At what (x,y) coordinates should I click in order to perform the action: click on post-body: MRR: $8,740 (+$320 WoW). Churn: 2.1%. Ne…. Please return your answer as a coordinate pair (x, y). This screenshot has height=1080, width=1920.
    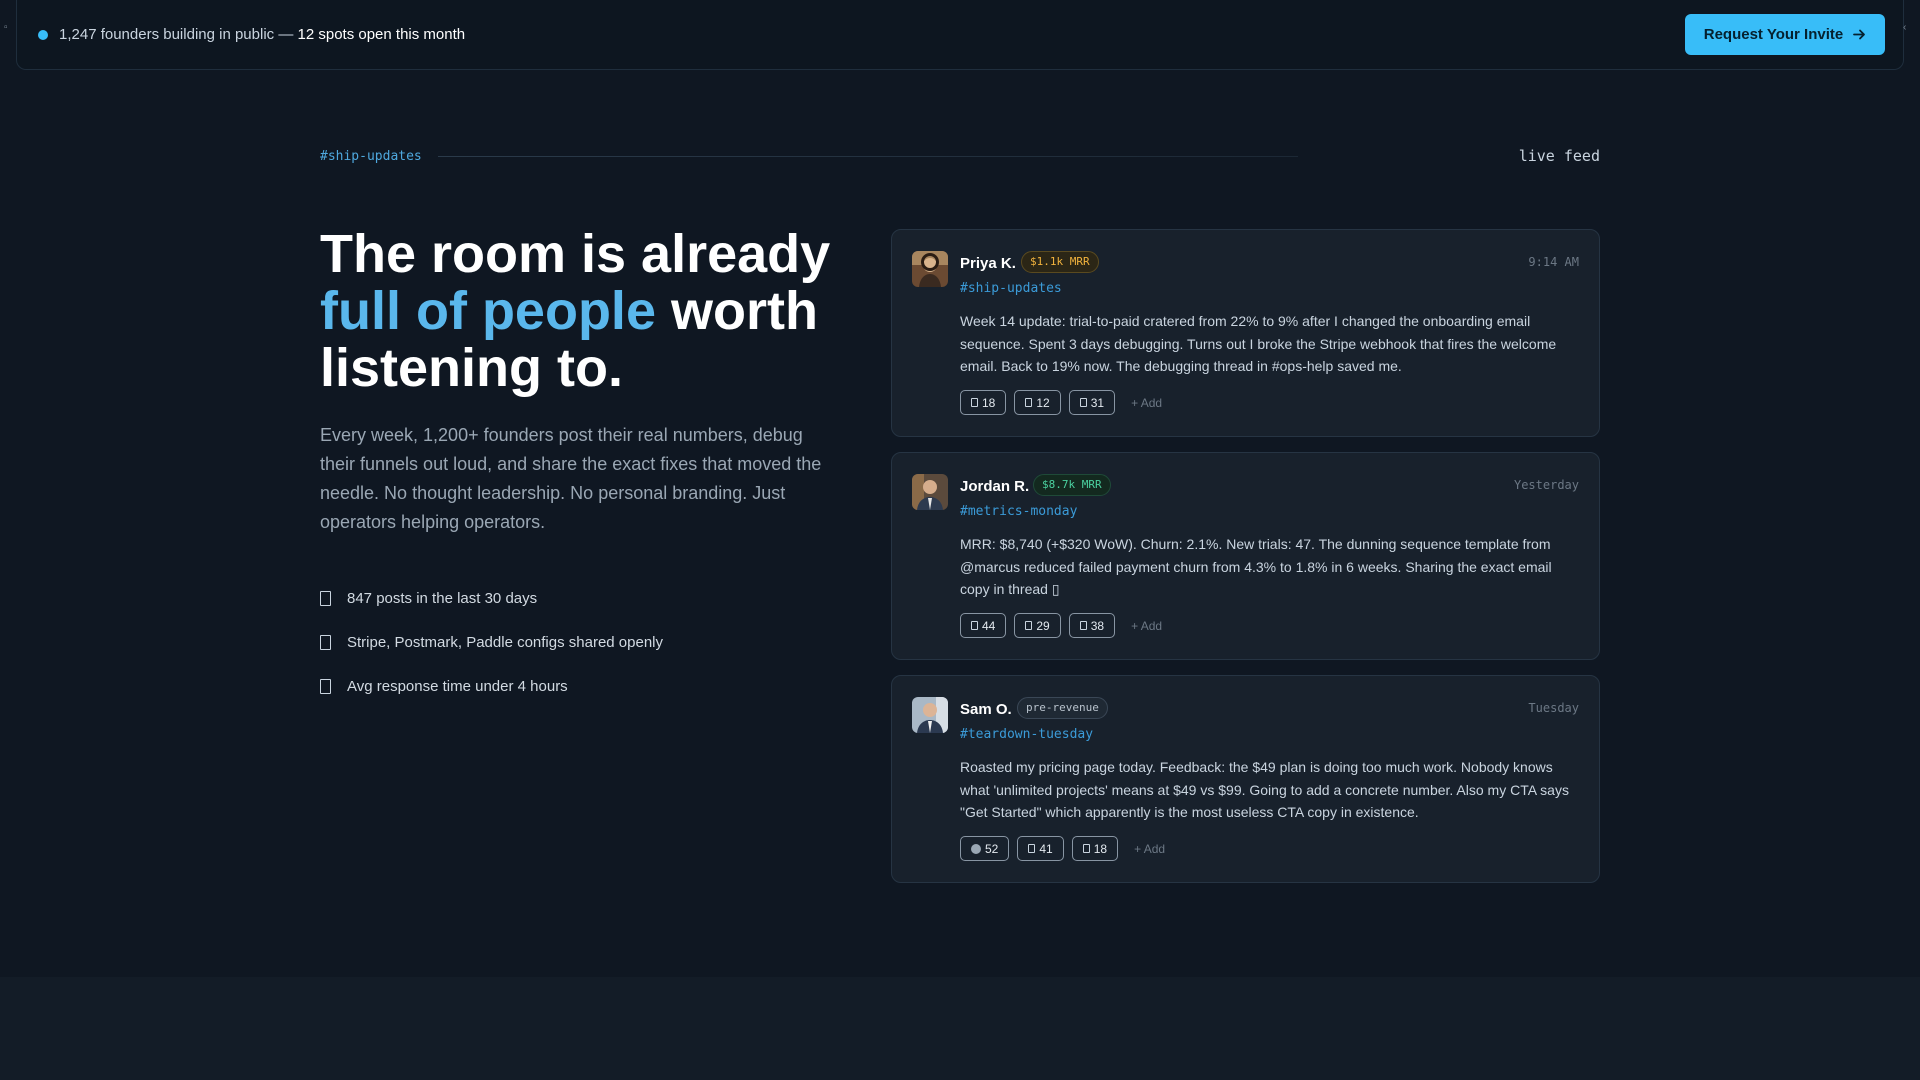
    Looking at the image, I should click on (1256, 566).